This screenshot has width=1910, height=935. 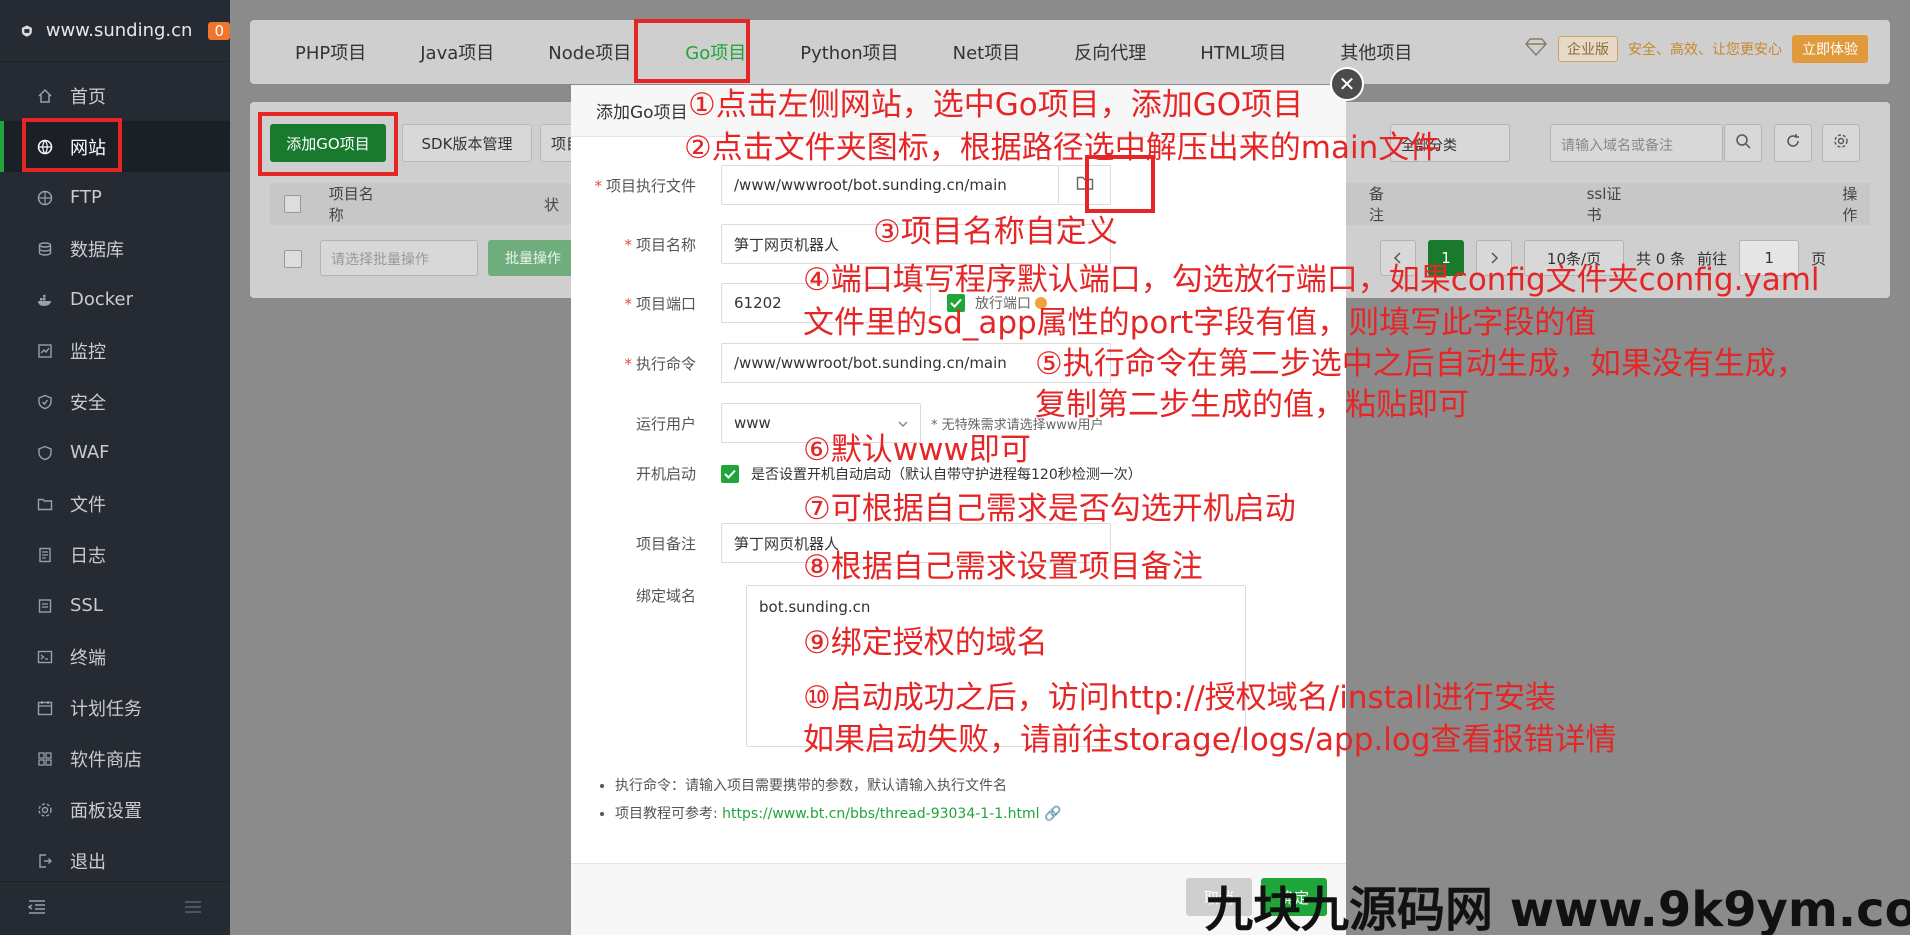 I want to click on ftp-icon, so click(x=45, y=198).